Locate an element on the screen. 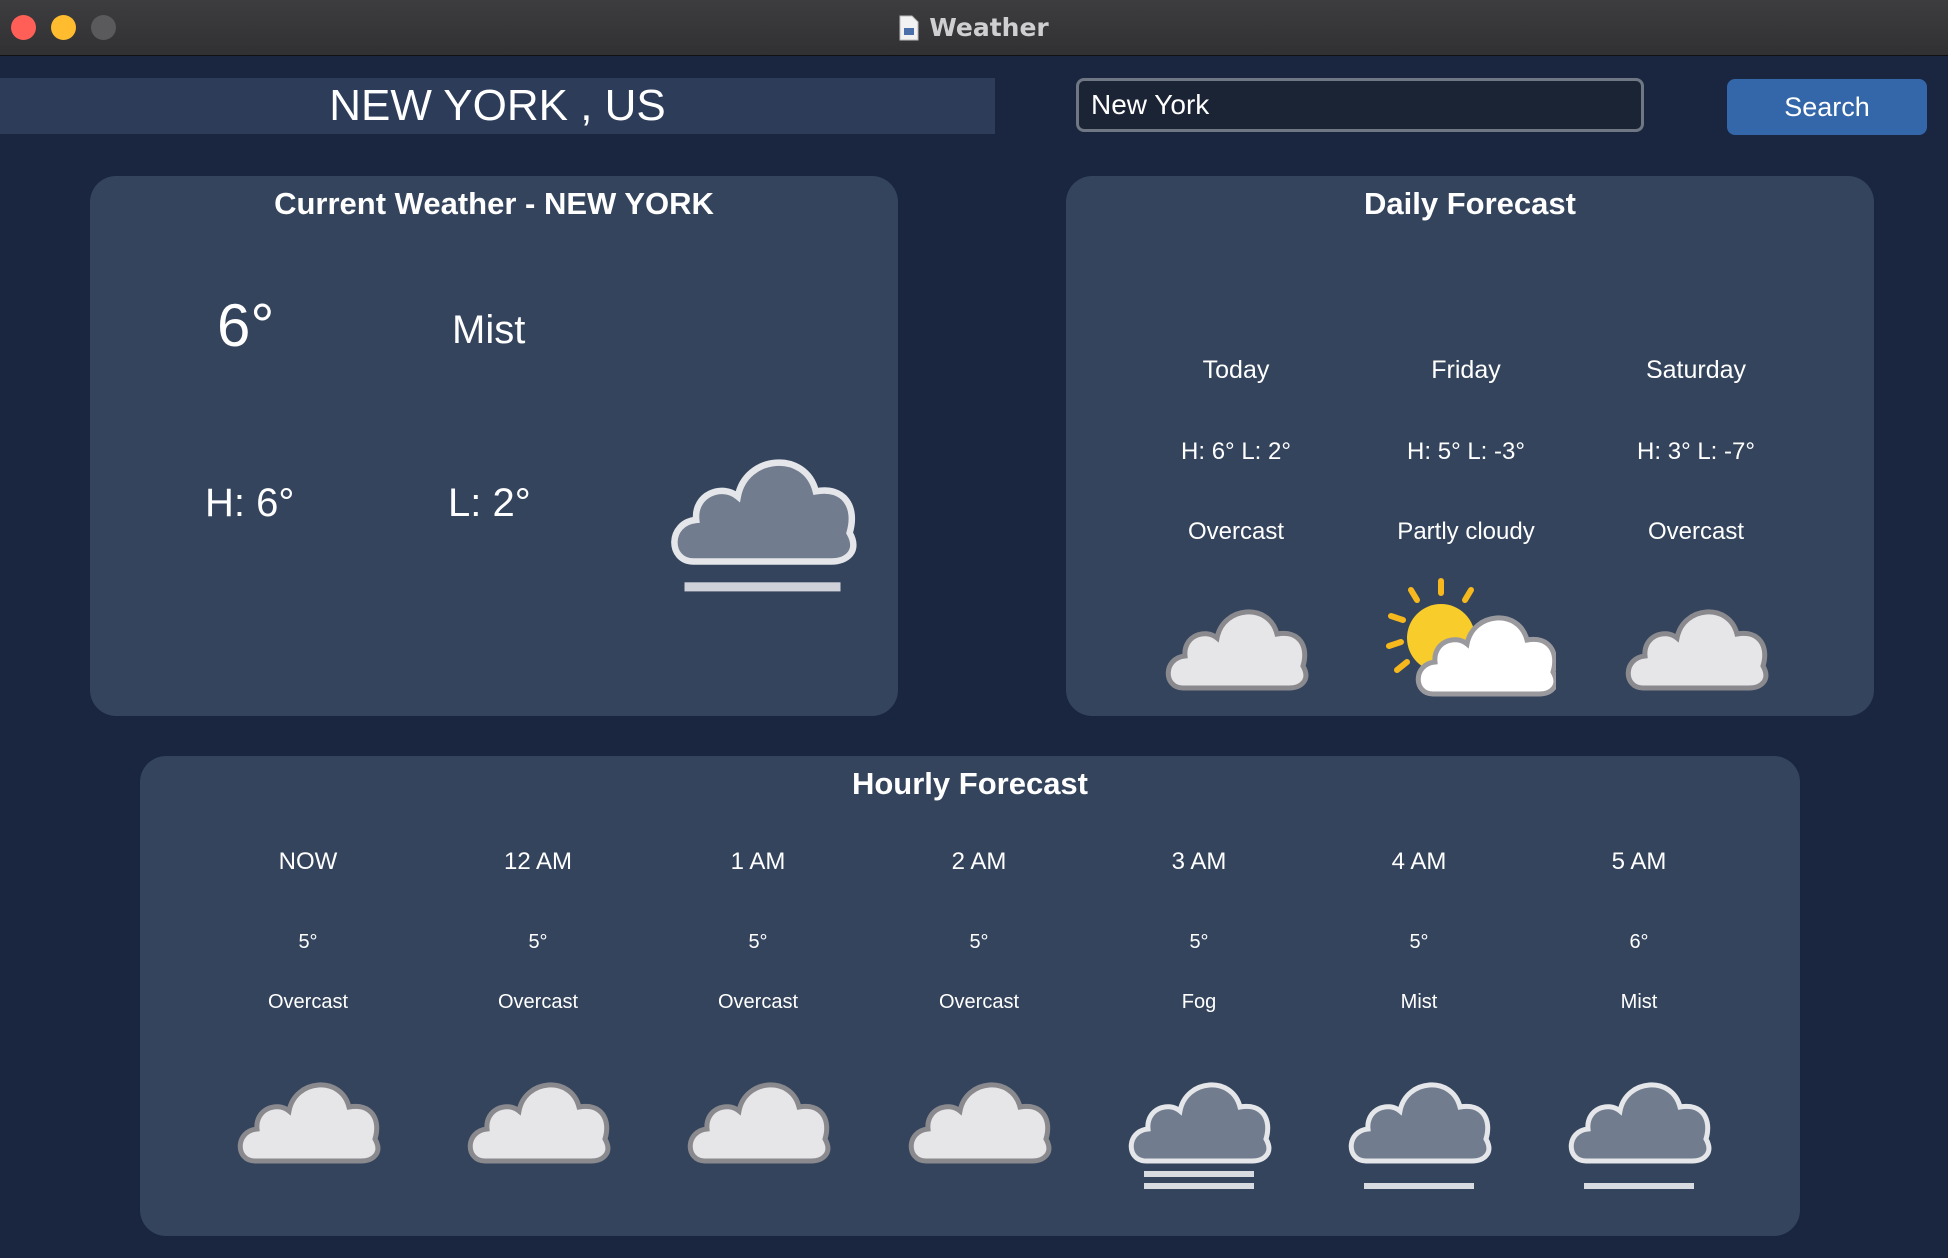 This screenshot has height=1258, width=1948. daily-high-low: H: 3° L: -7° is located at coordinates (1696, 451).